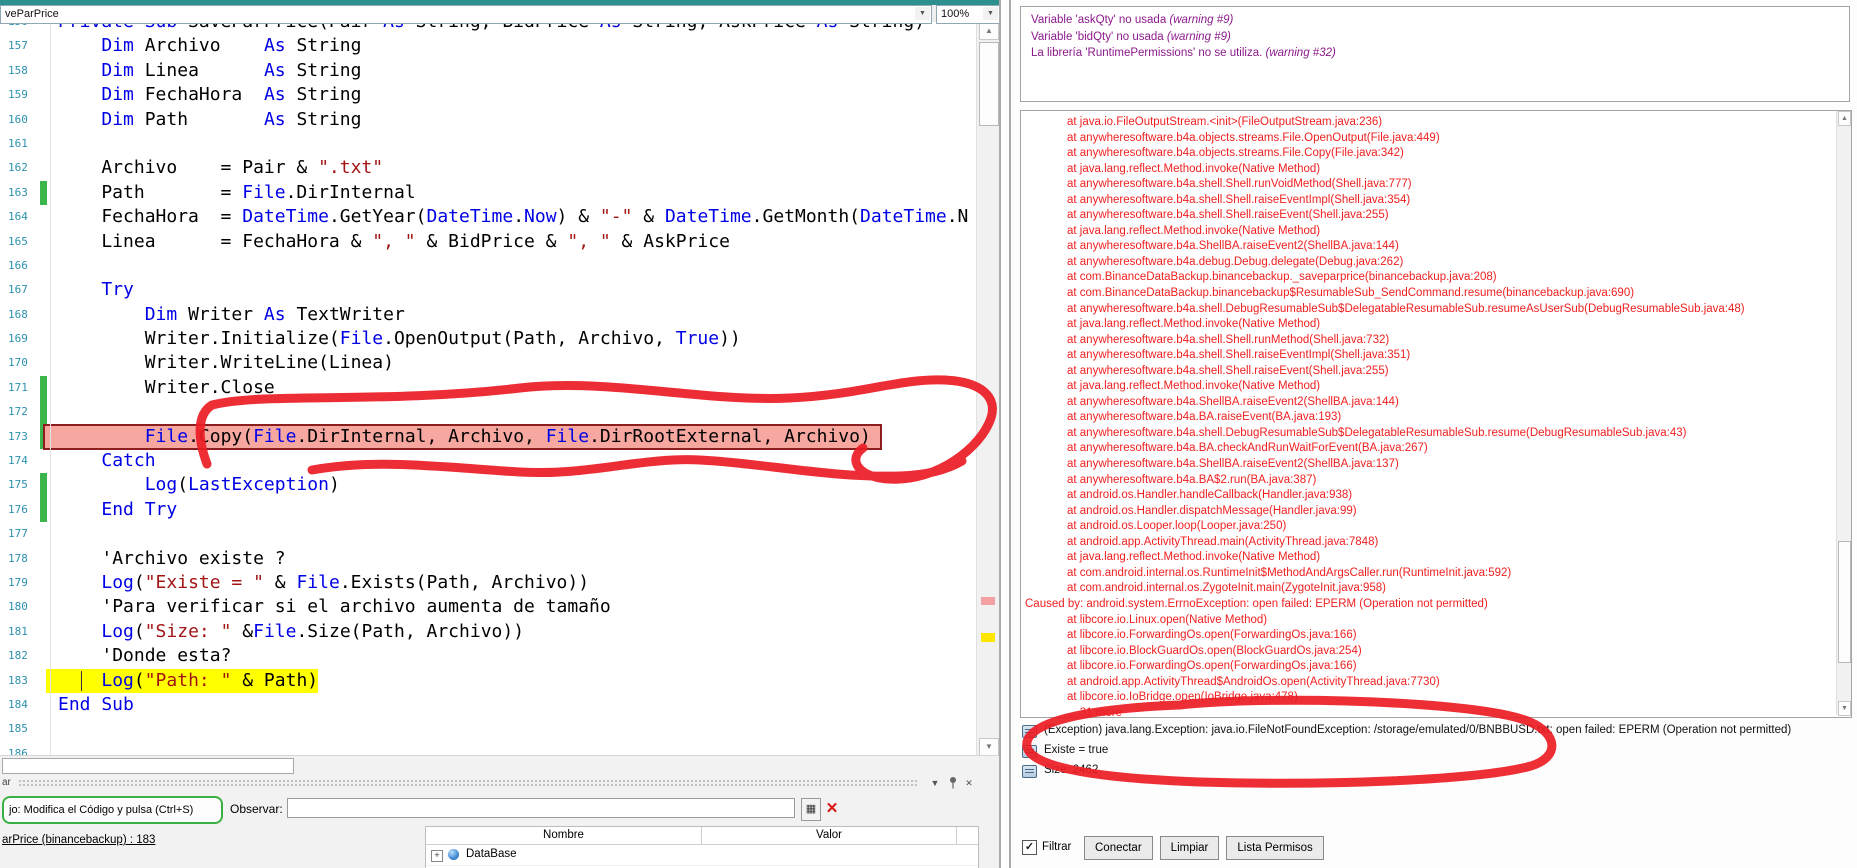  Describe the element at coordinates (487, 95) in the screenshot. I see `code-line: 159 Dim FechaHora As String` at that location.